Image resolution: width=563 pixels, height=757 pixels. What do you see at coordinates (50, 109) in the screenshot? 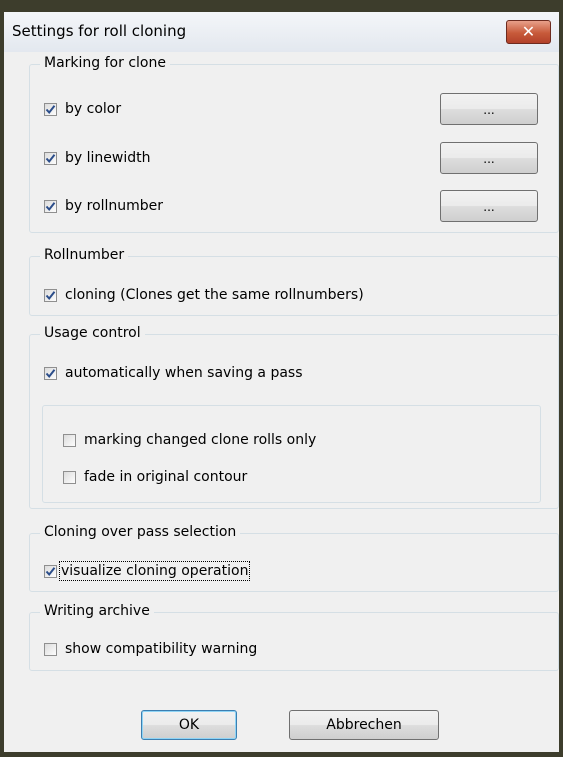
I see `by-color-checkbox` at bounding box center [50, 109].